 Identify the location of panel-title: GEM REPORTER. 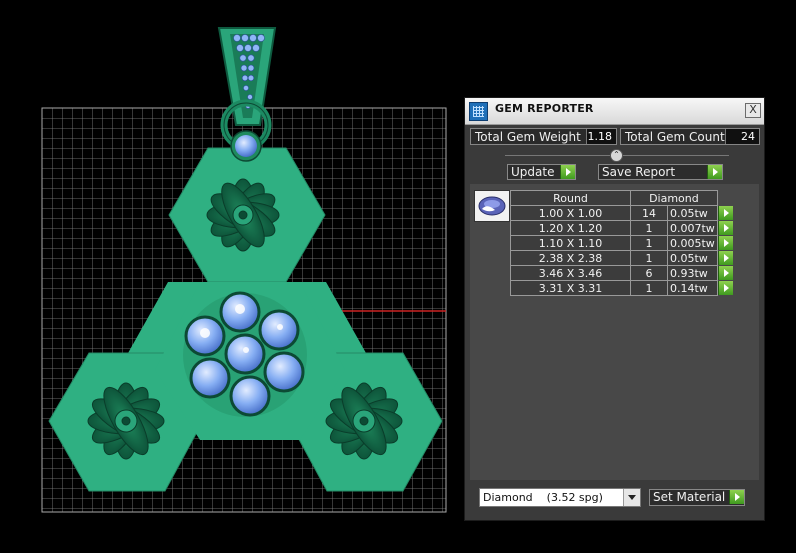
(544, 108).